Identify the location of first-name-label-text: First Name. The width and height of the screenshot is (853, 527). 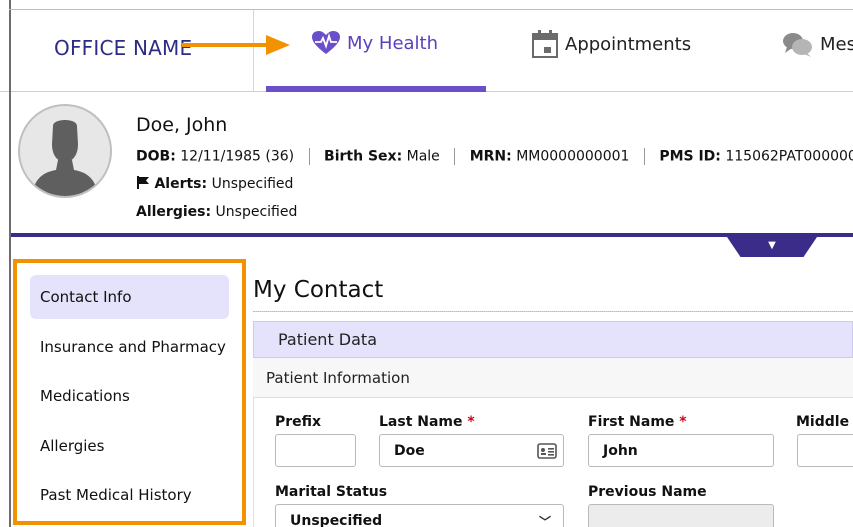
(631, 422).